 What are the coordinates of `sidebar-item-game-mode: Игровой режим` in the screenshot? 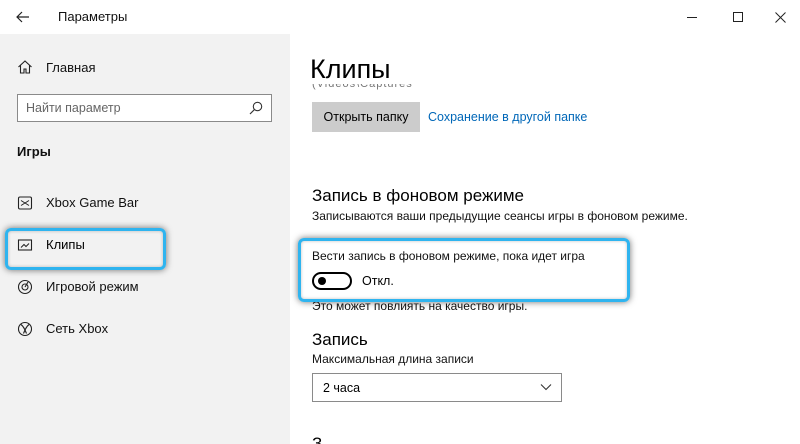 It's located at (145, 287).